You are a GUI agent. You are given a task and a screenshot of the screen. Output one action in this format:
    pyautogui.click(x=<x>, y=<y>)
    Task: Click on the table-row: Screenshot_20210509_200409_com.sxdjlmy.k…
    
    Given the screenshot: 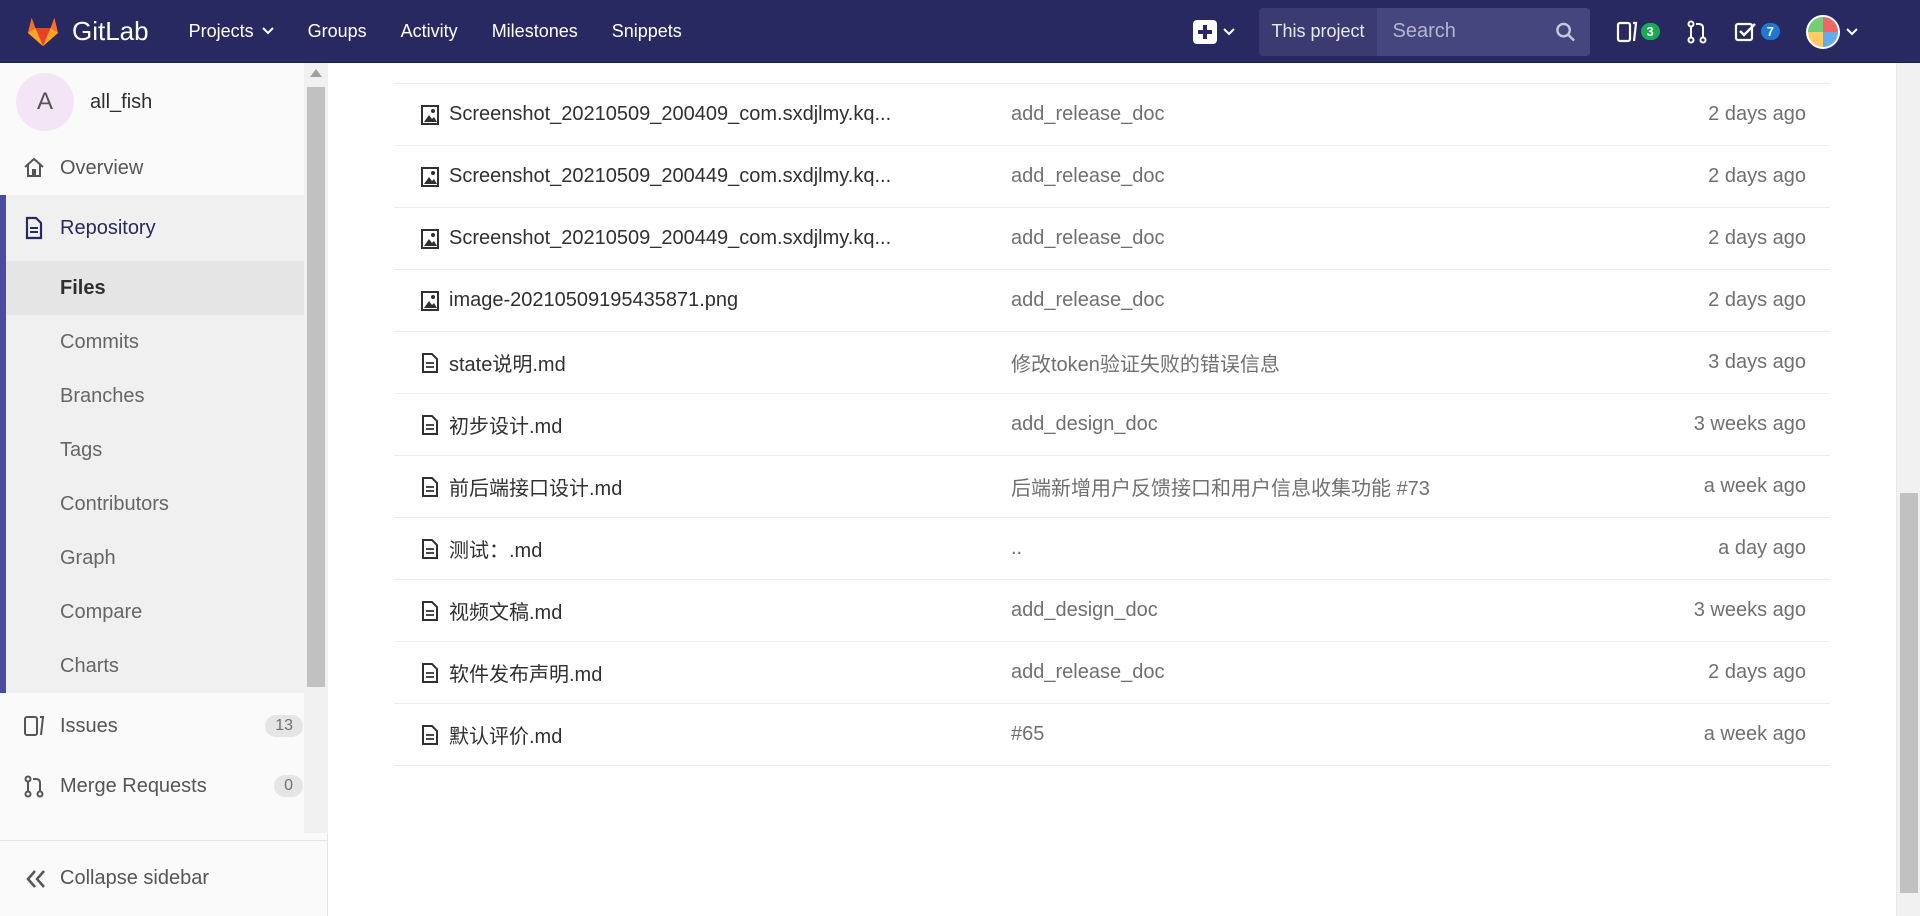 What is the action you would take?
    pyautogui.click(x=1112, y=115)
    